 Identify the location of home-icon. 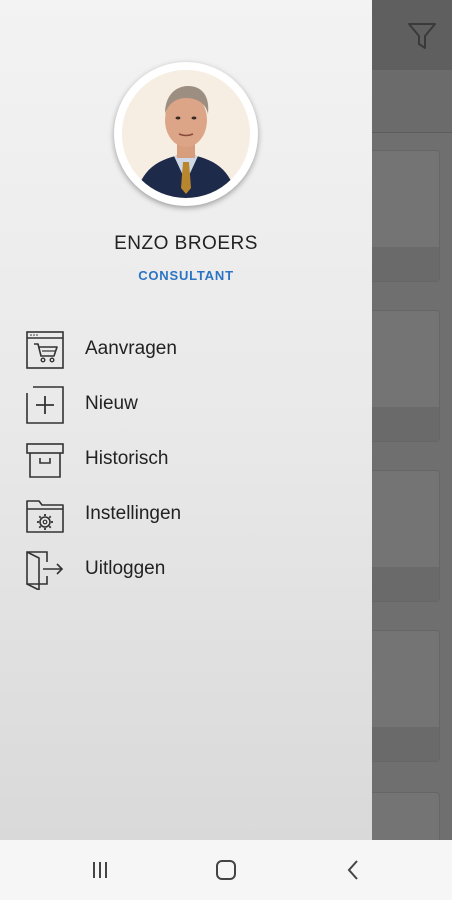
(226, 870).